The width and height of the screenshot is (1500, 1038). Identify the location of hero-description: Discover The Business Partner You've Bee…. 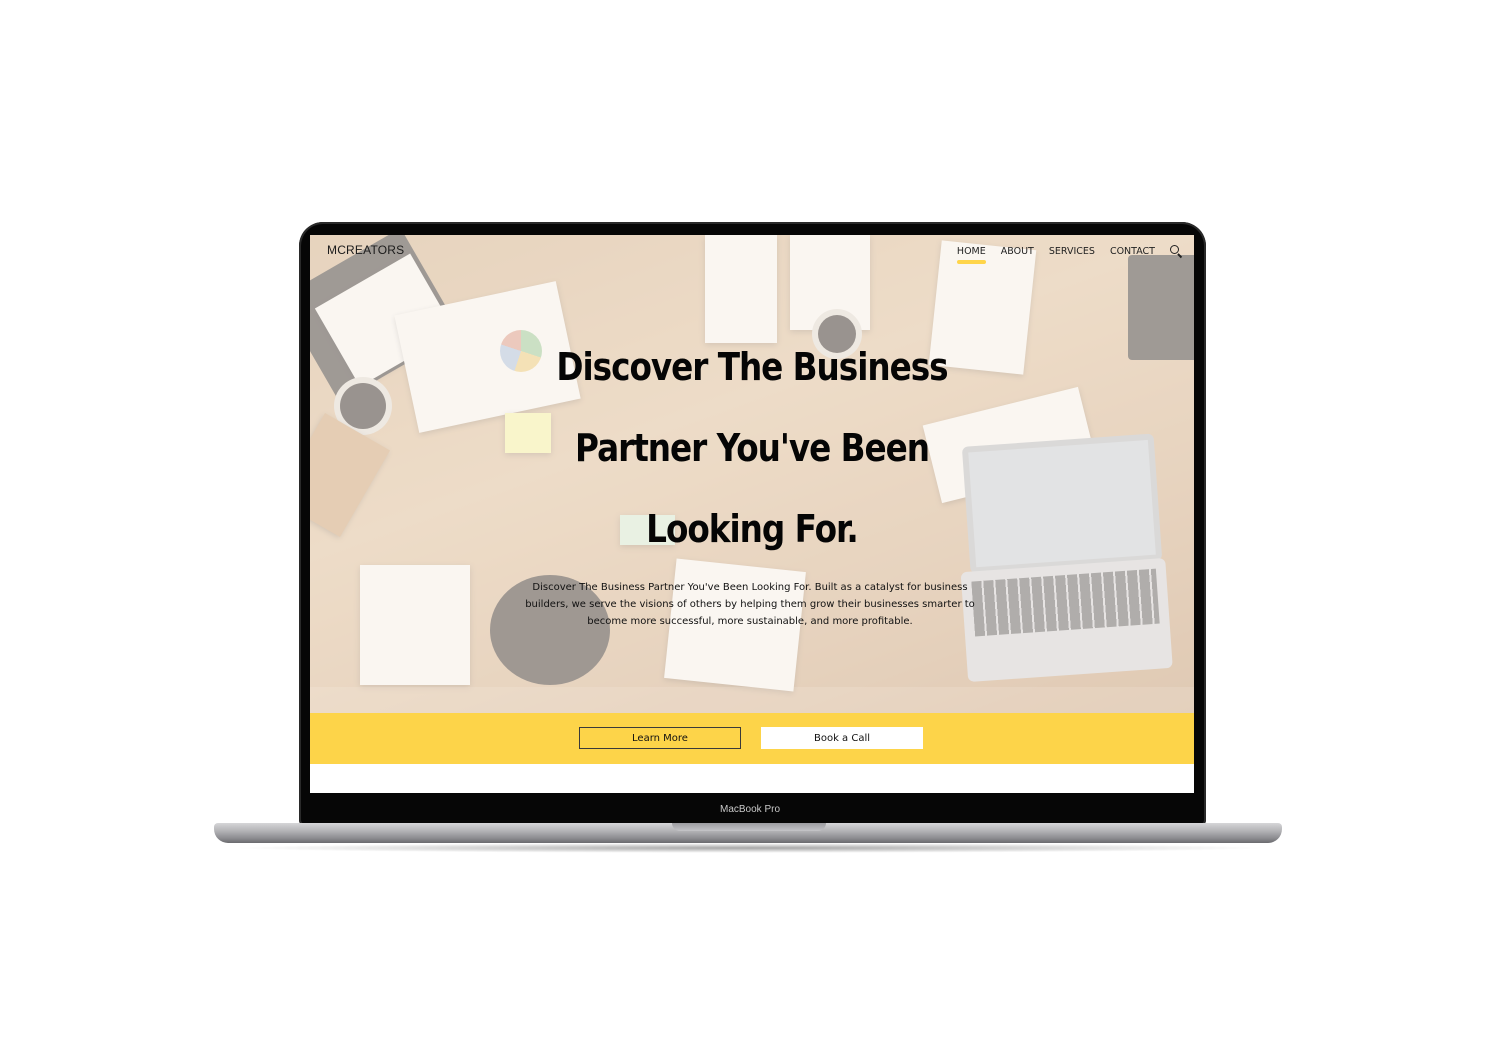
(750, 604).